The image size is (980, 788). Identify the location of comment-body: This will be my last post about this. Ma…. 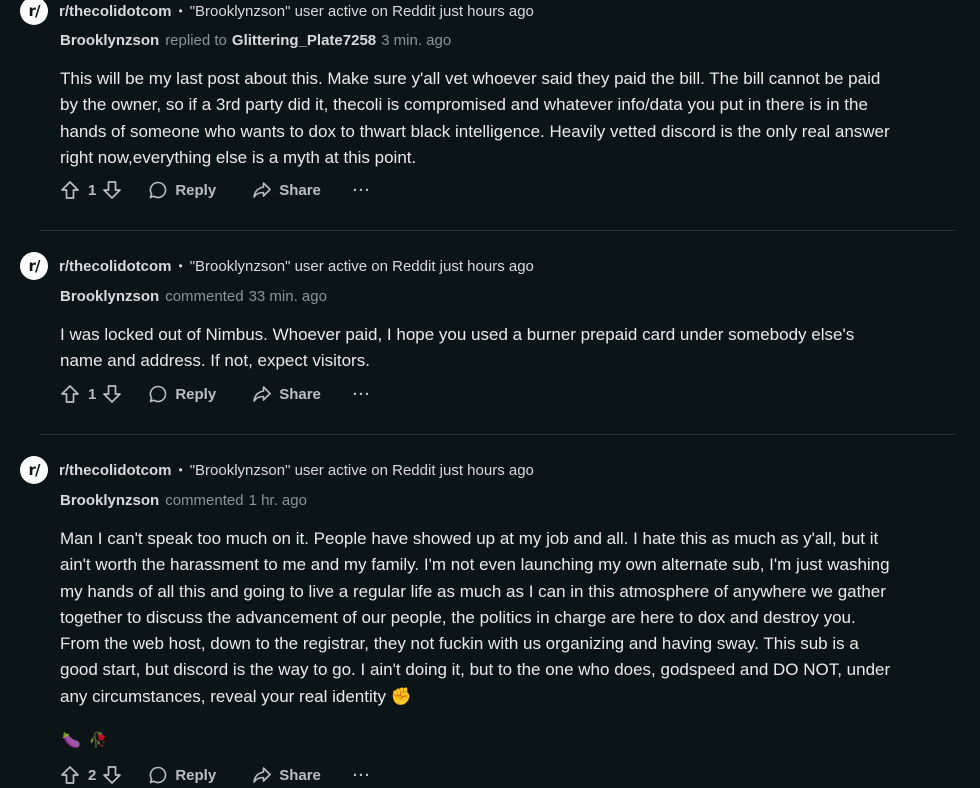
(475, 118).